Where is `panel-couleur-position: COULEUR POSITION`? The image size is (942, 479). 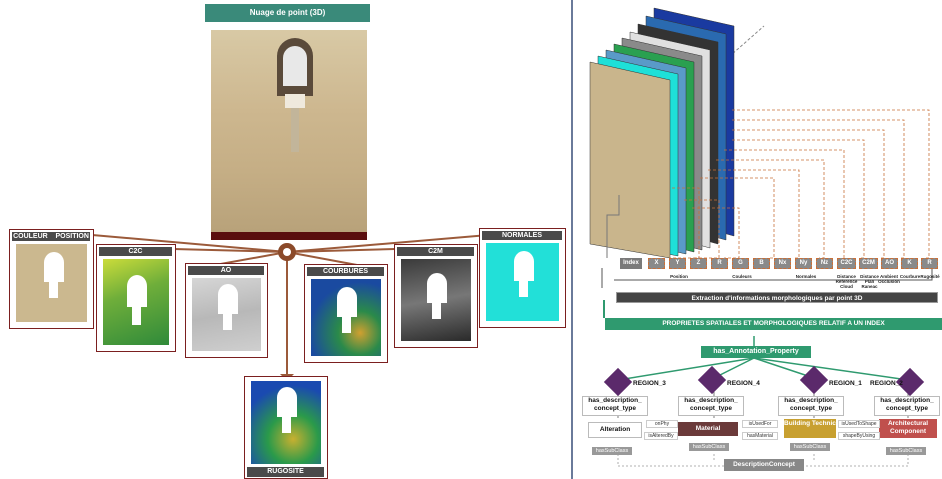
panel-couleur-position: COULEUR POSITION is located at coordinates (51, 279).